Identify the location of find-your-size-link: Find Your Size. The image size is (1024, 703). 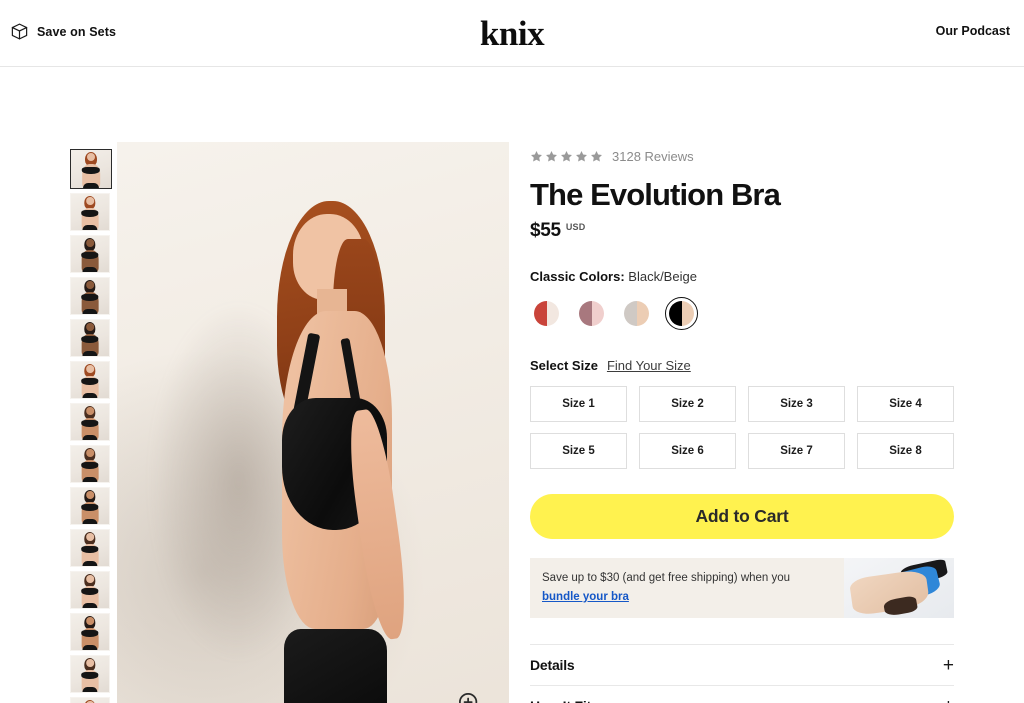
(649, 365).